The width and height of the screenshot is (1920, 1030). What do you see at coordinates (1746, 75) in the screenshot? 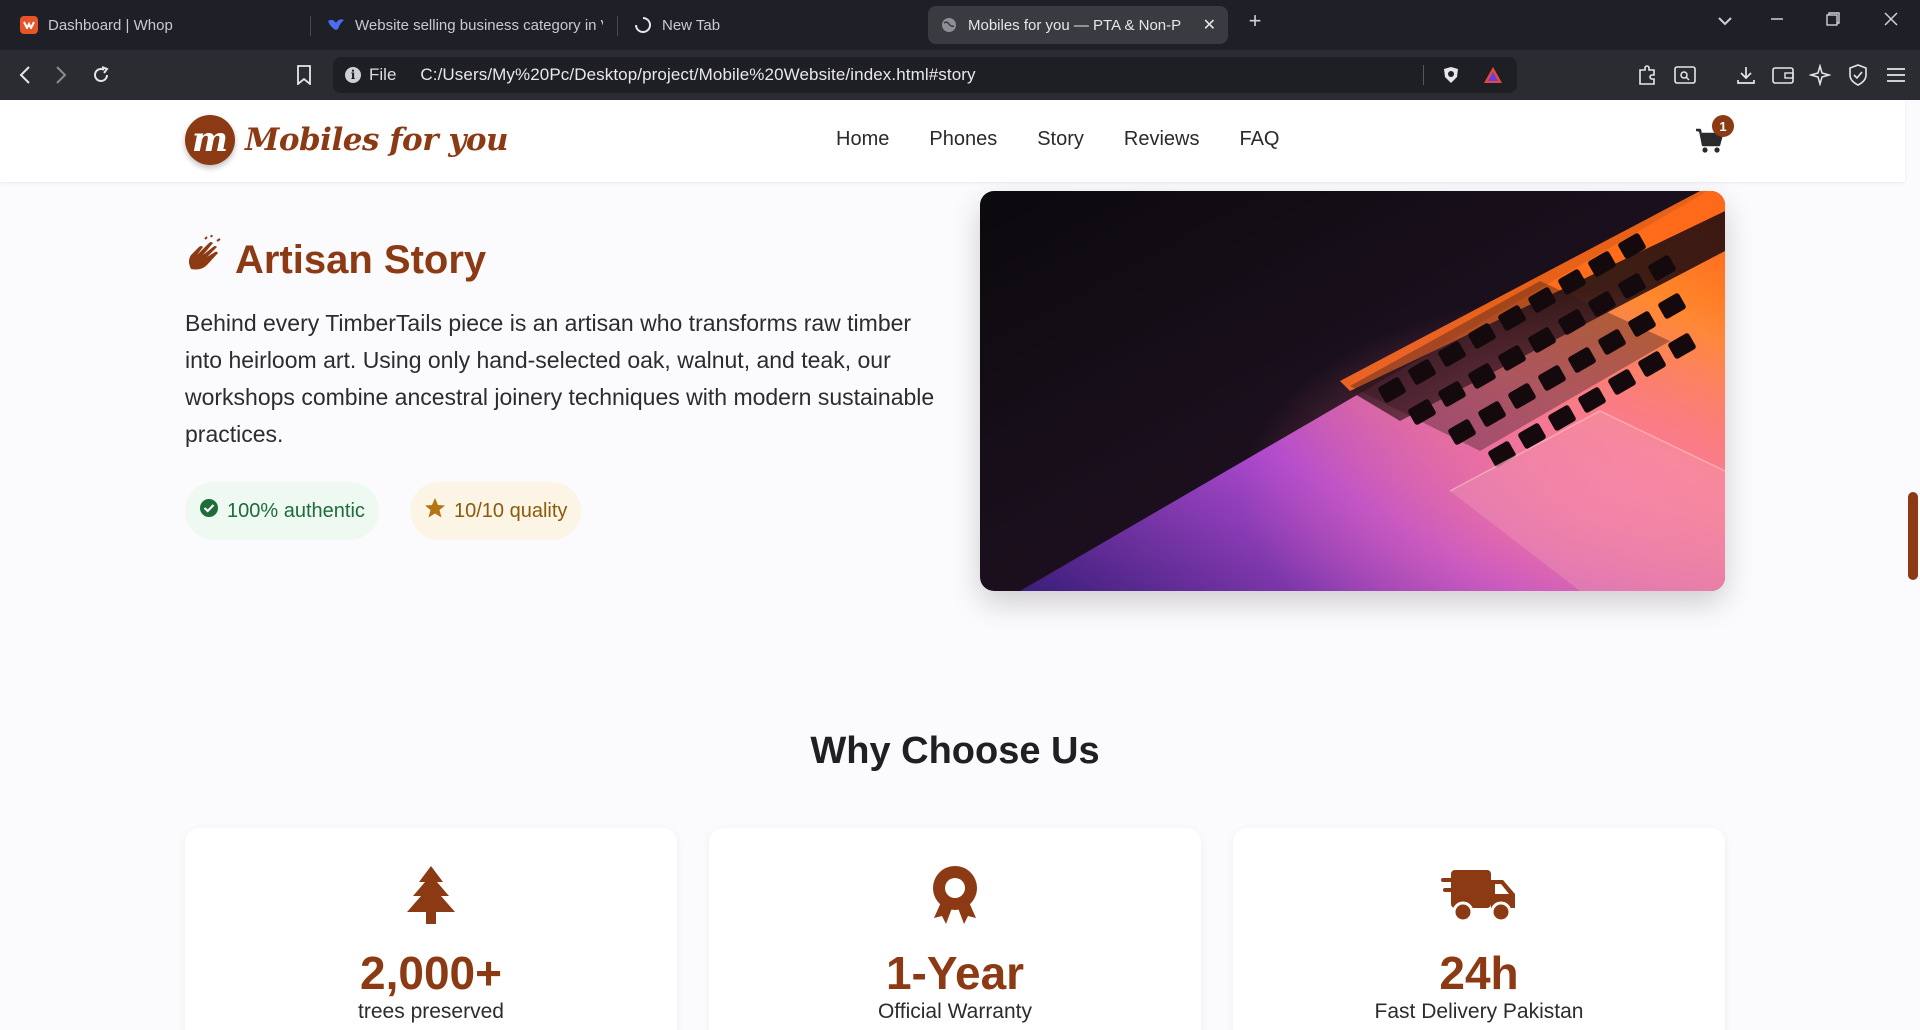
I see `download-icon` at bounding box center [1746, 75].